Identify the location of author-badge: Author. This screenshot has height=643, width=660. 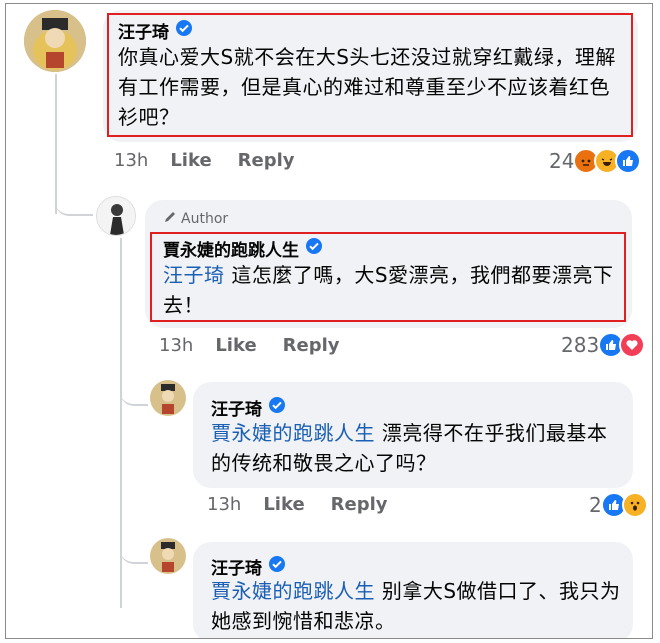
(195, 219).